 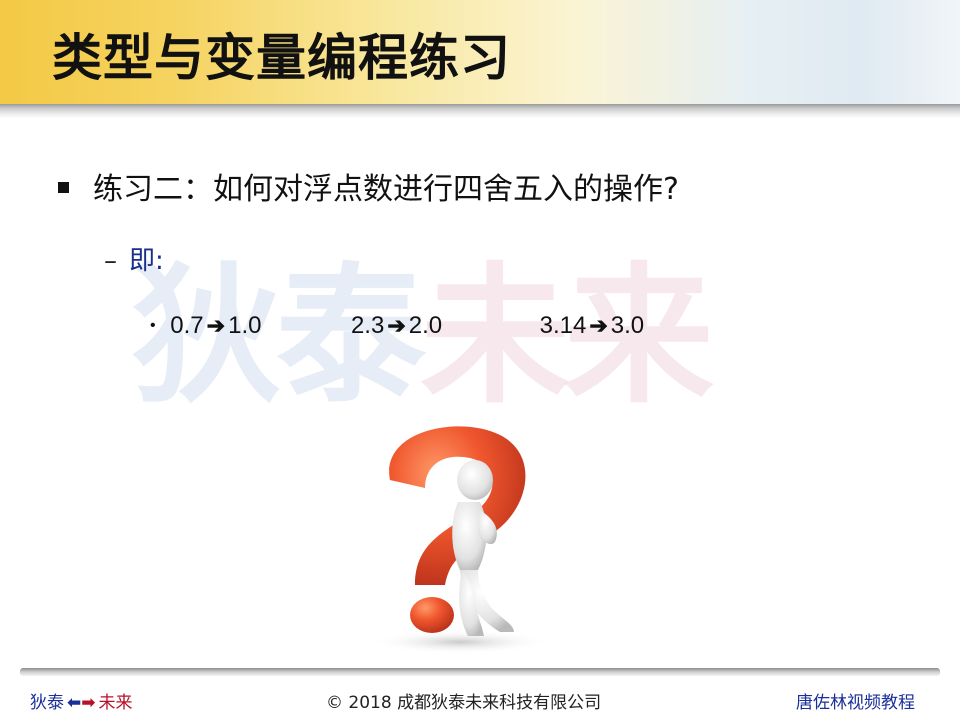 What do you see at coordinates (81, 703) in the screenshot?
I see `double-arrow-icon: ⬅➡` at bounding box center [81, 703].